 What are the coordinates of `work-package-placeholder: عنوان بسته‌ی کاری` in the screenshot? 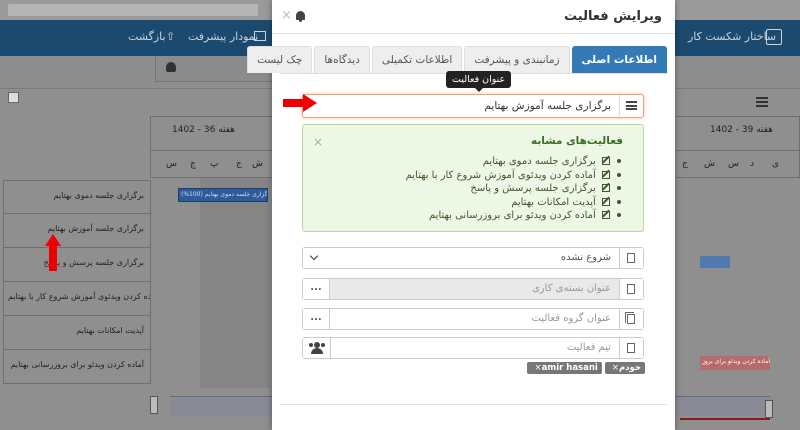 It's located at (571, 288).